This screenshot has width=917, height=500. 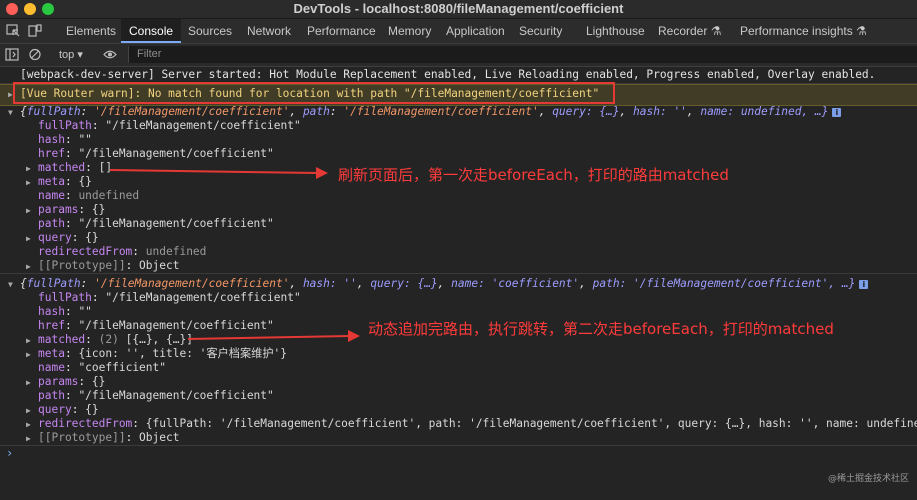 I want to click on annotation-second: 动态追加完路由，执行跳转，第二次走beforeEach，打印的matched, so click(x=601, y=329).